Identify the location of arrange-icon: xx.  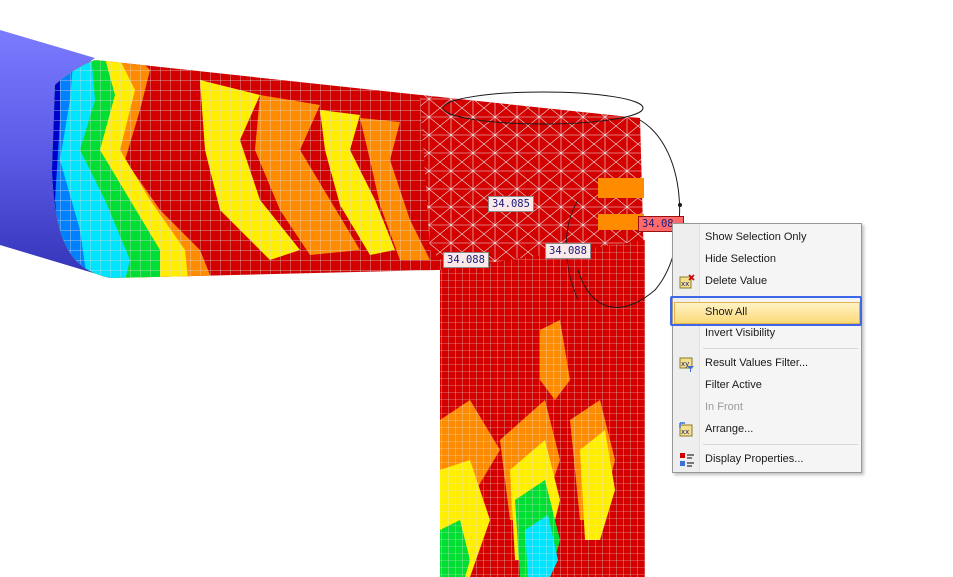
(686, 429).